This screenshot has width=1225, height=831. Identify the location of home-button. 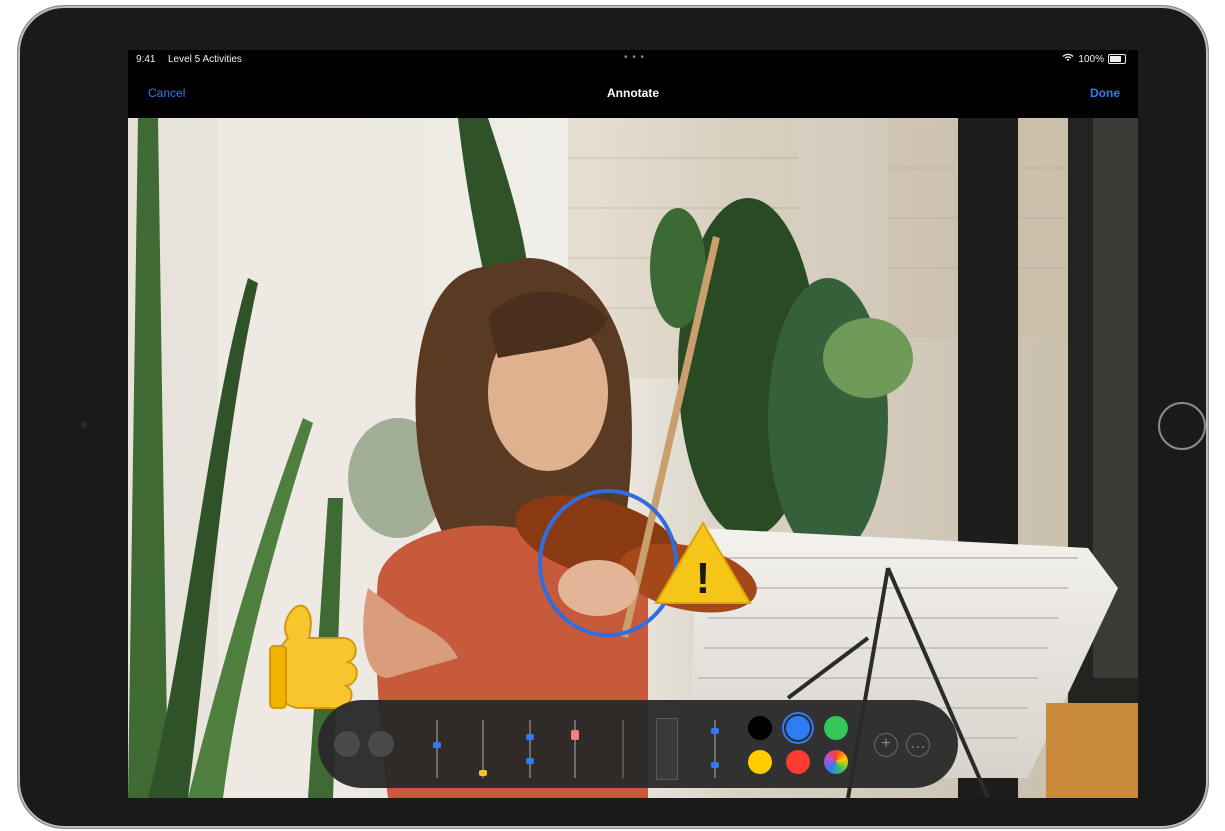
(1182, 426).